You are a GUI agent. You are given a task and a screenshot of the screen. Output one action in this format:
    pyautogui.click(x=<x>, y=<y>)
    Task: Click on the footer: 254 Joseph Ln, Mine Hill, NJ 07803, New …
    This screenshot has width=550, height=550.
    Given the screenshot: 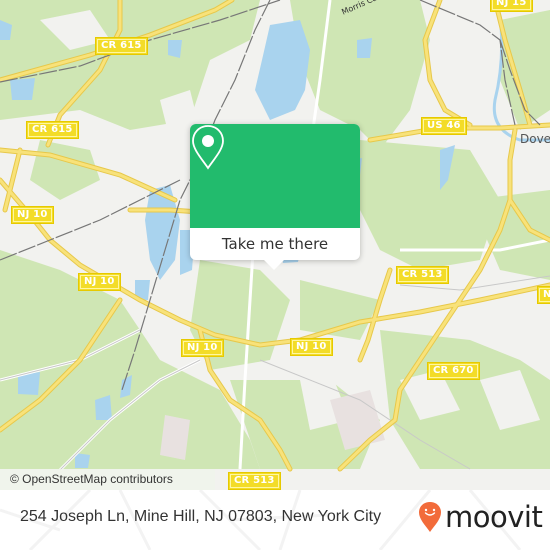 What is the action you would take?
    pyautogui.click(x=275, y=520)
    